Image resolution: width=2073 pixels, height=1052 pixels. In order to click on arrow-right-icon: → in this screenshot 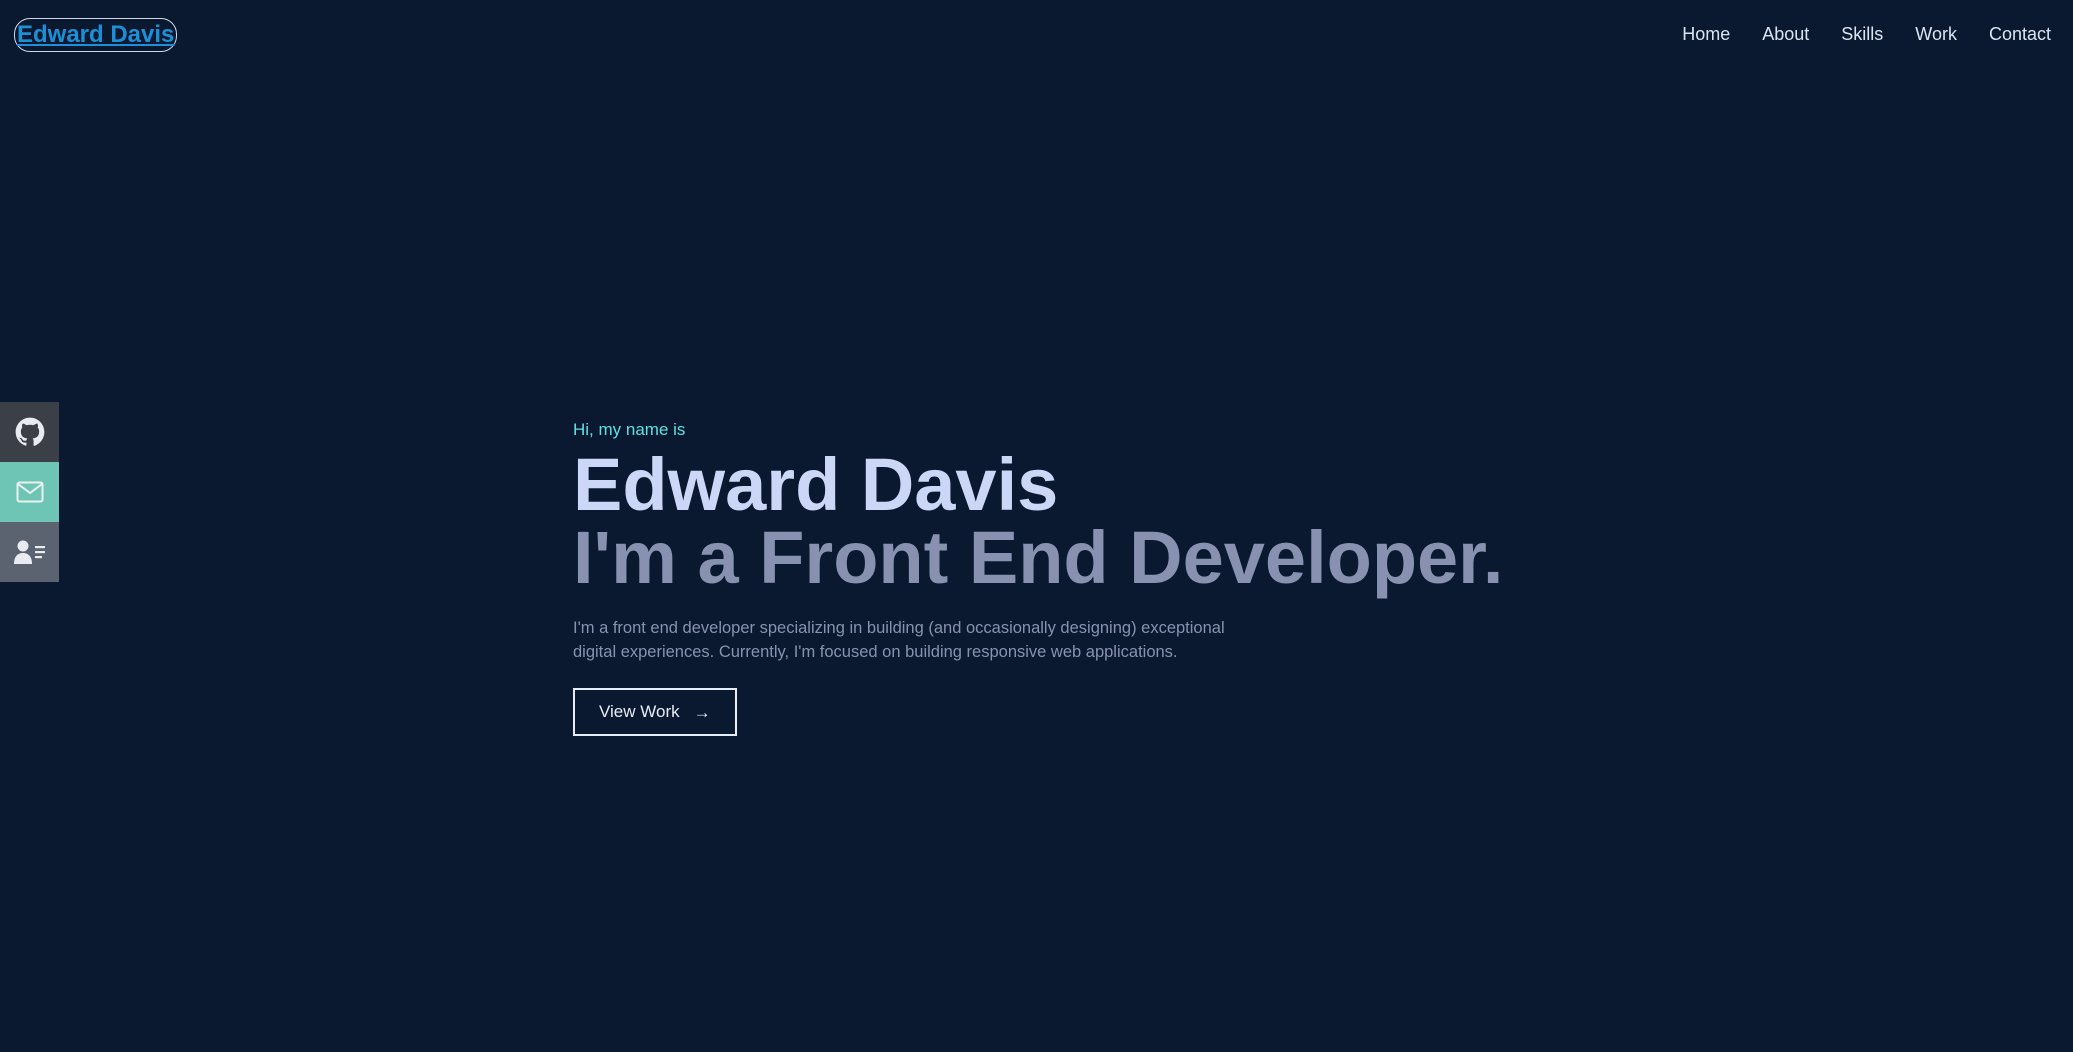, I will do `click(702, 712)`.